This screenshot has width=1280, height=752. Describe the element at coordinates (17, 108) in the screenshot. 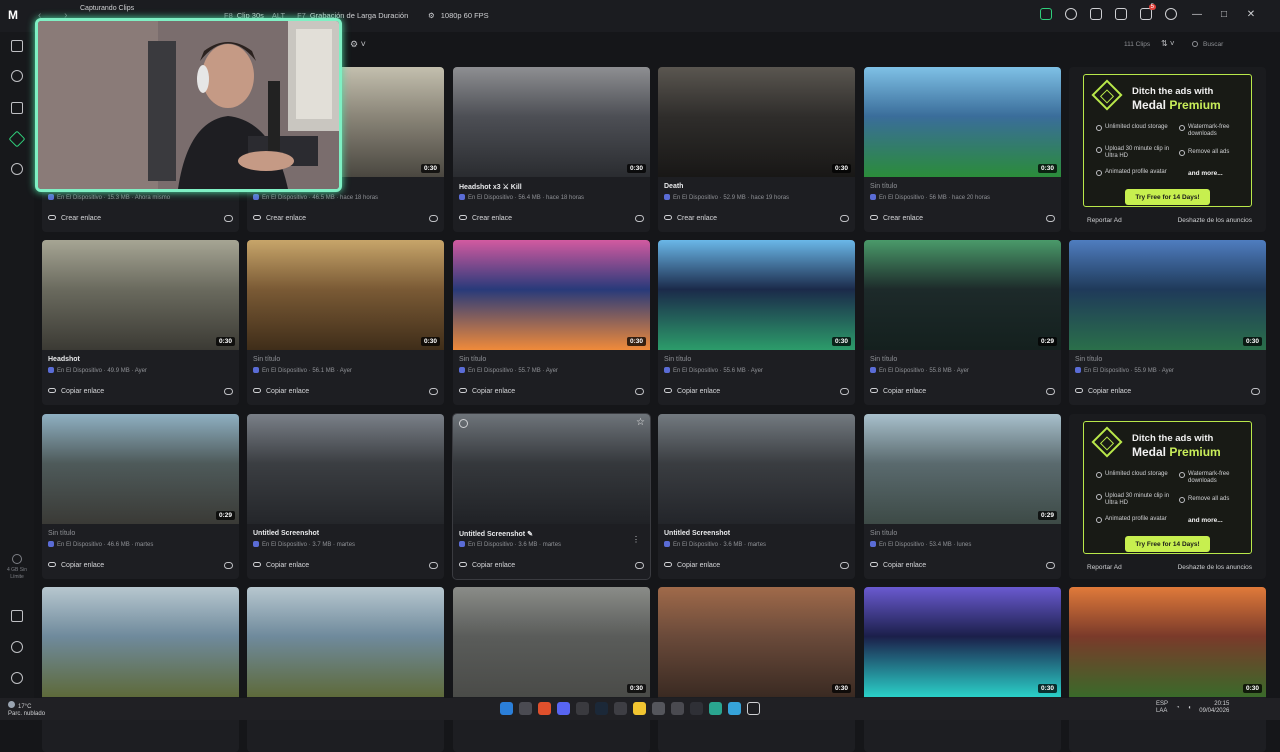

I see `folder-icon` at that location.